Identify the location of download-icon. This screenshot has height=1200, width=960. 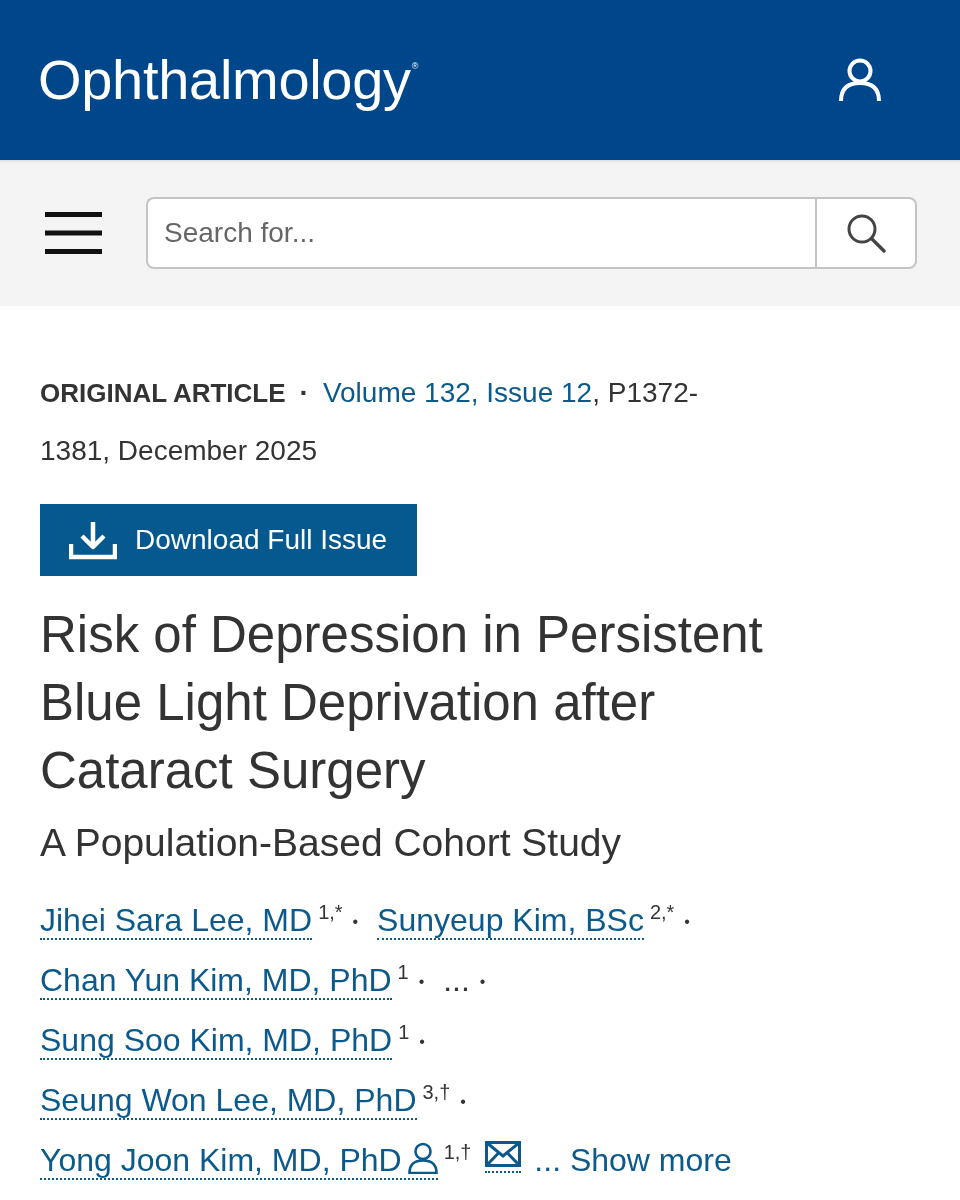
(93, 540).